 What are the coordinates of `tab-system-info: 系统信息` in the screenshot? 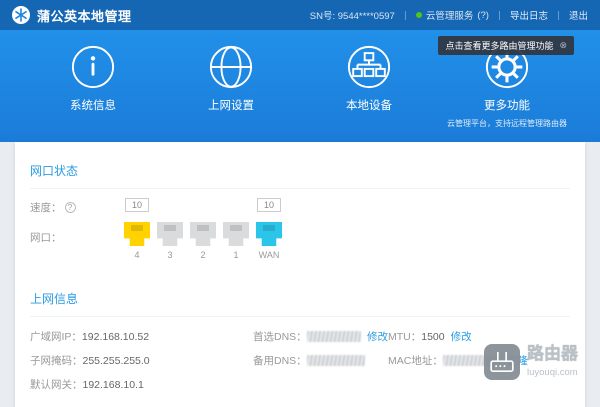 It's located at (93, 78).